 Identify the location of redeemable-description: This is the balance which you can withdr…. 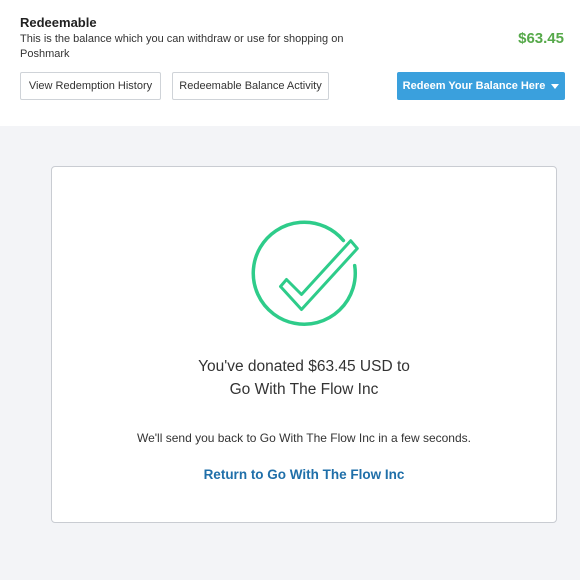
(182, 46).